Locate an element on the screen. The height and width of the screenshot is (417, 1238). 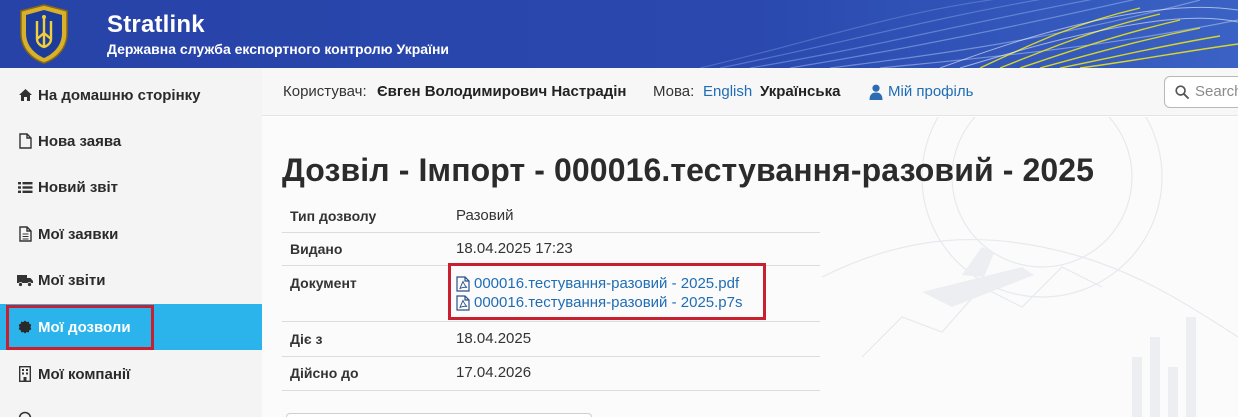
field-label: Видано is located at coordinates (316, 249).